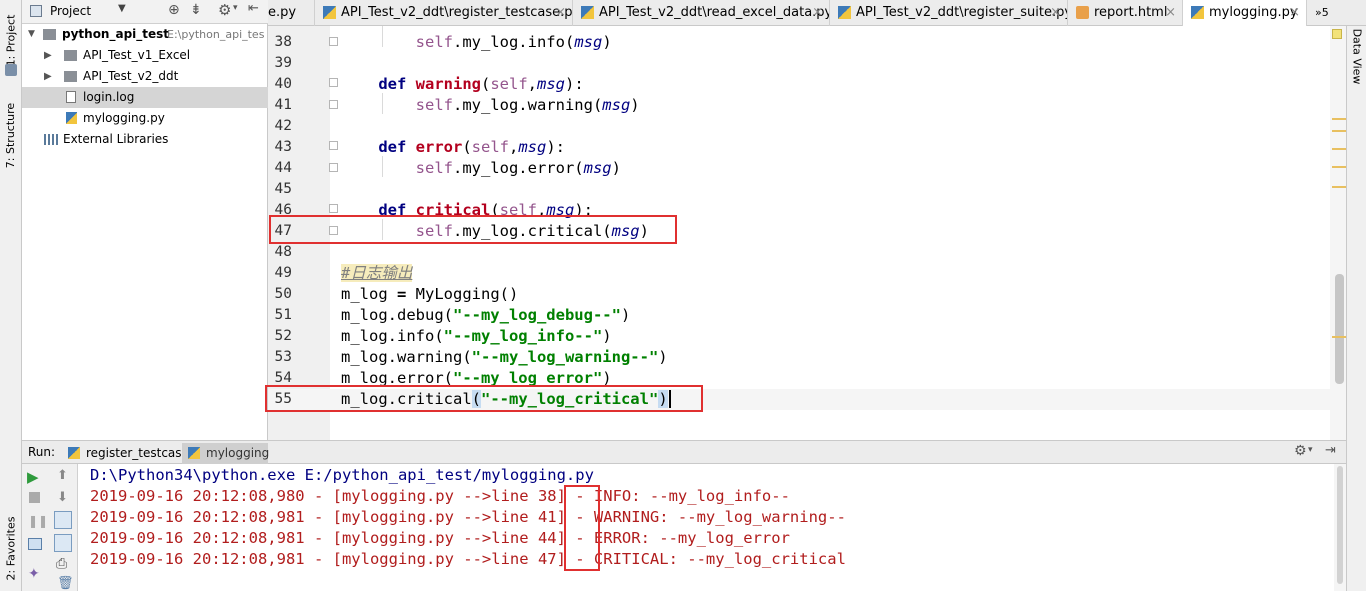  What do you see at coordinates (1356, 308) in the screenshot?
I see `right-tool-strip: Data View` at bounding box center [1356, 308].